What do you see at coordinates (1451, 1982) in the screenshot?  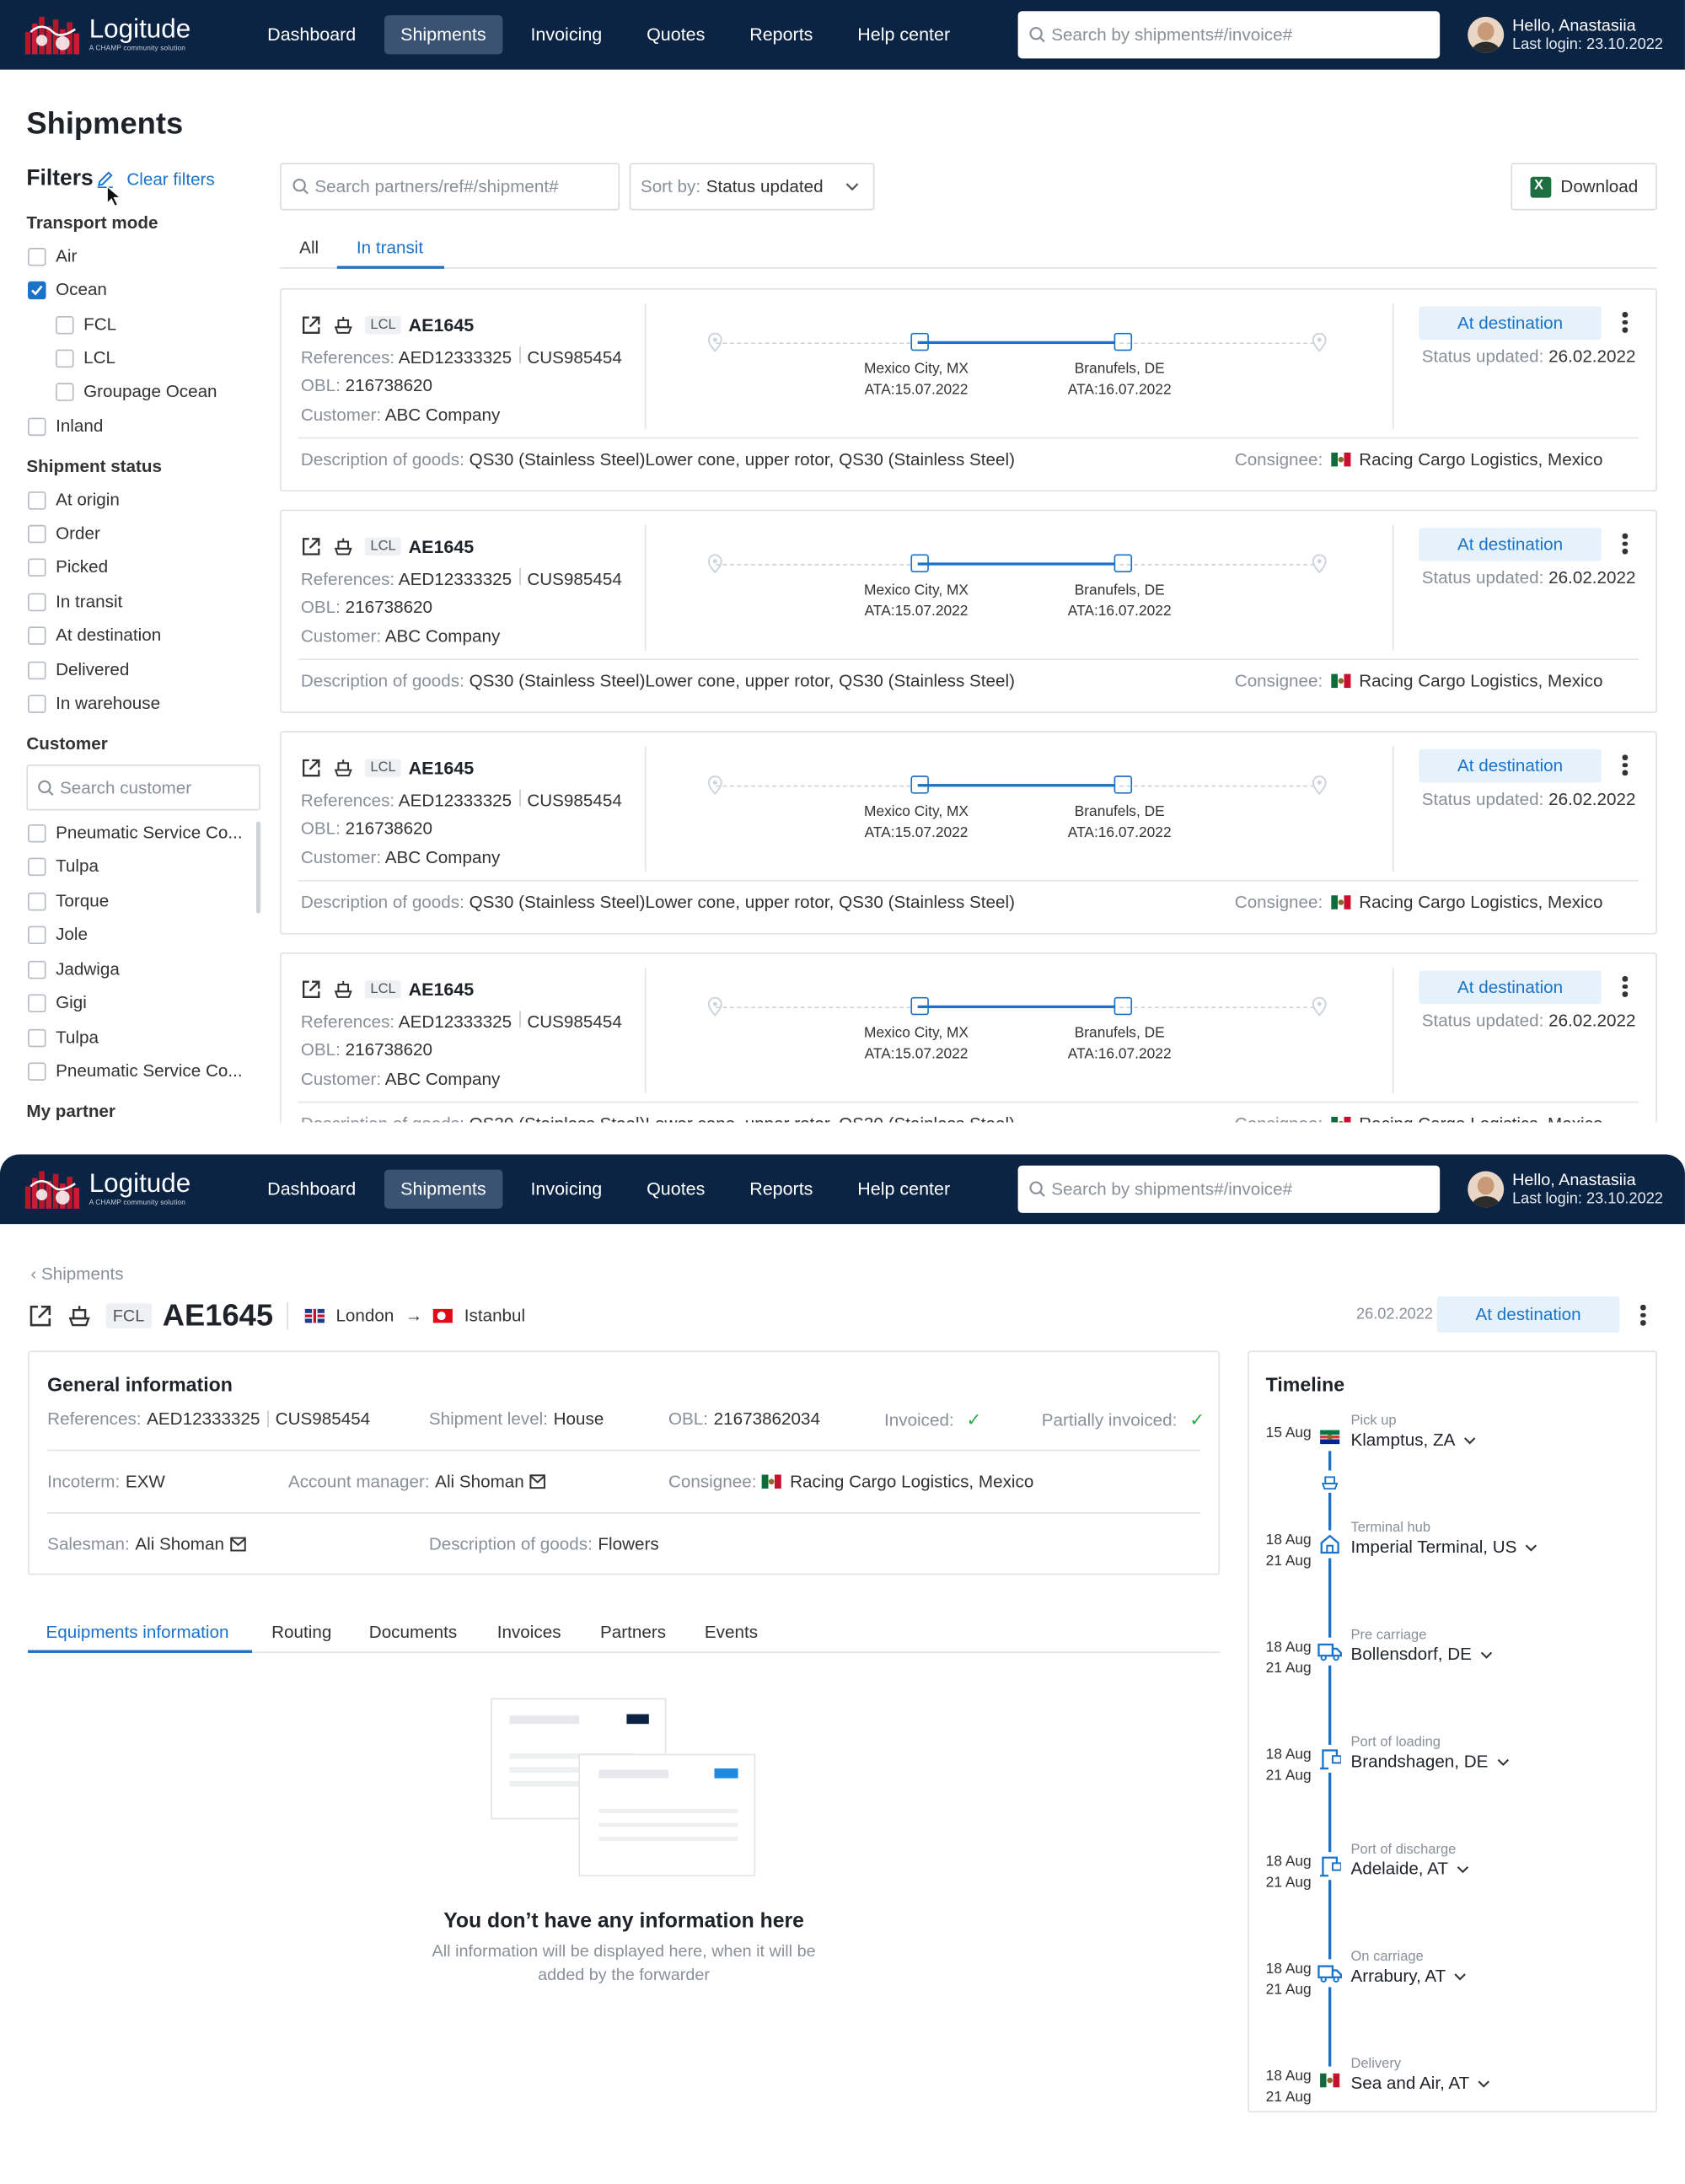 I see `timeline-item: 18 Aug 21 Aug On carriage Arrabury, AT` at bounding box center [1451, 1982].